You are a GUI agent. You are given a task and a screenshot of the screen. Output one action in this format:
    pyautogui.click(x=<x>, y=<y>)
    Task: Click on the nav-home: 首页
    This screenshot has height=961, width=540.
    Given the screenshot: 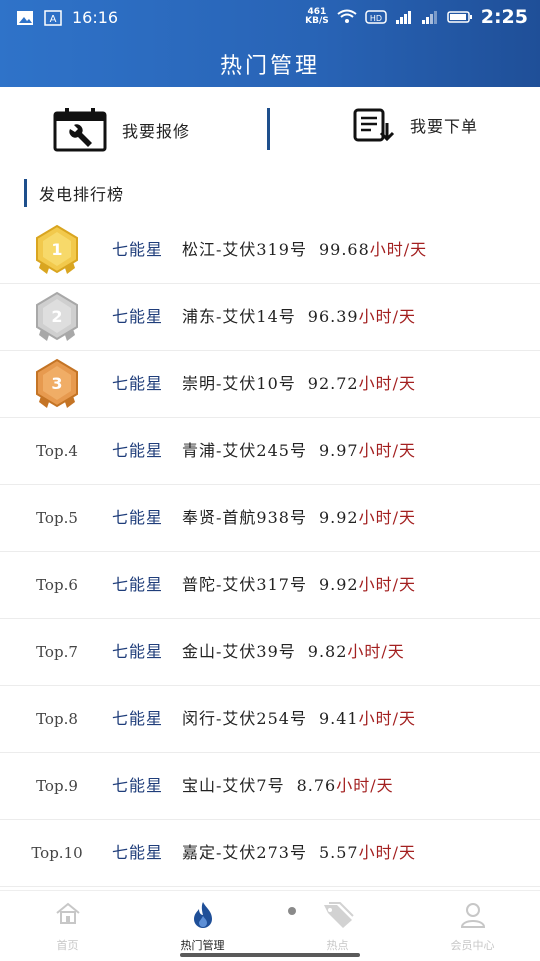 What is the action you would take?
    pyautogui.click(x=67, y=926)
    